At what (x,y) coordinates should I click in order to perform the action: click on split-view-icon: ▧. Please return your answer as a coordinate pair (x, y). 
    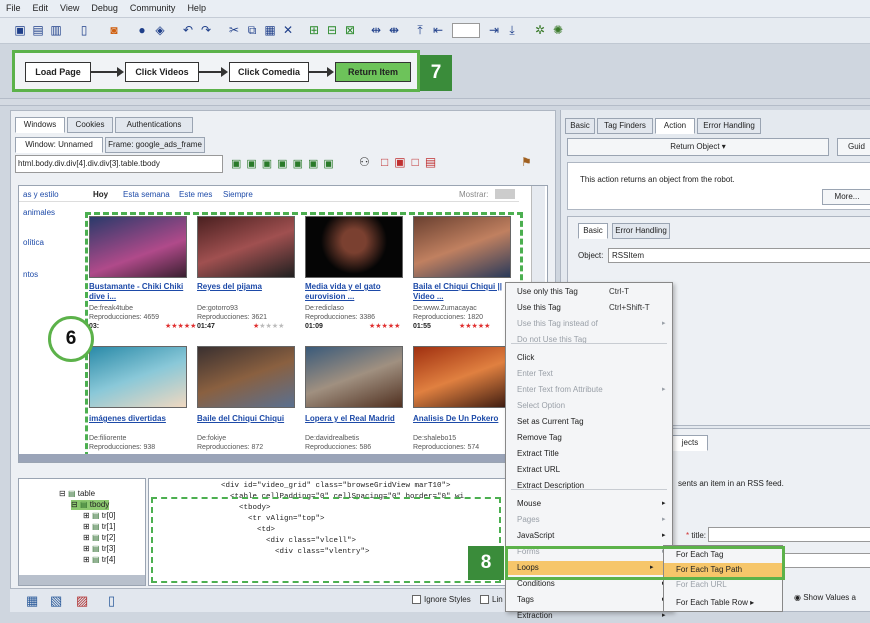
    Looking at the image, I should click on (56, 601).